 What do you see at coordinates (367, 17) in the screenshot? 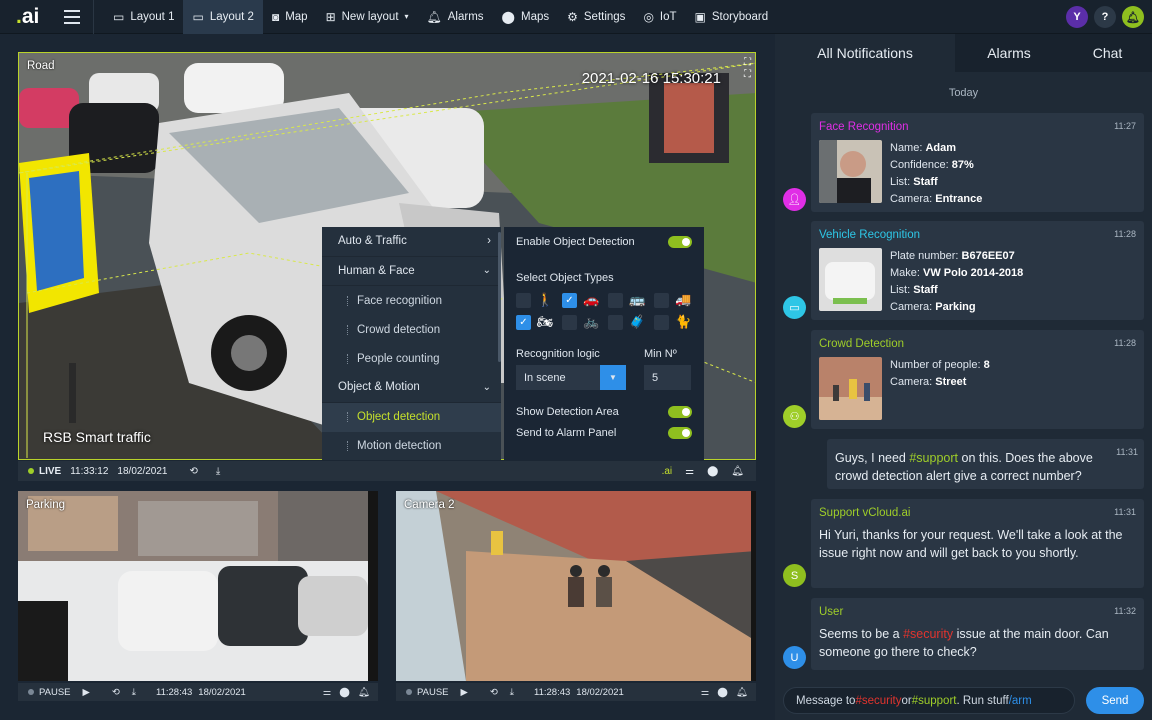
I see `nav-new-layout: ⊞ New layout ▾` at bounding box center [367, 17].